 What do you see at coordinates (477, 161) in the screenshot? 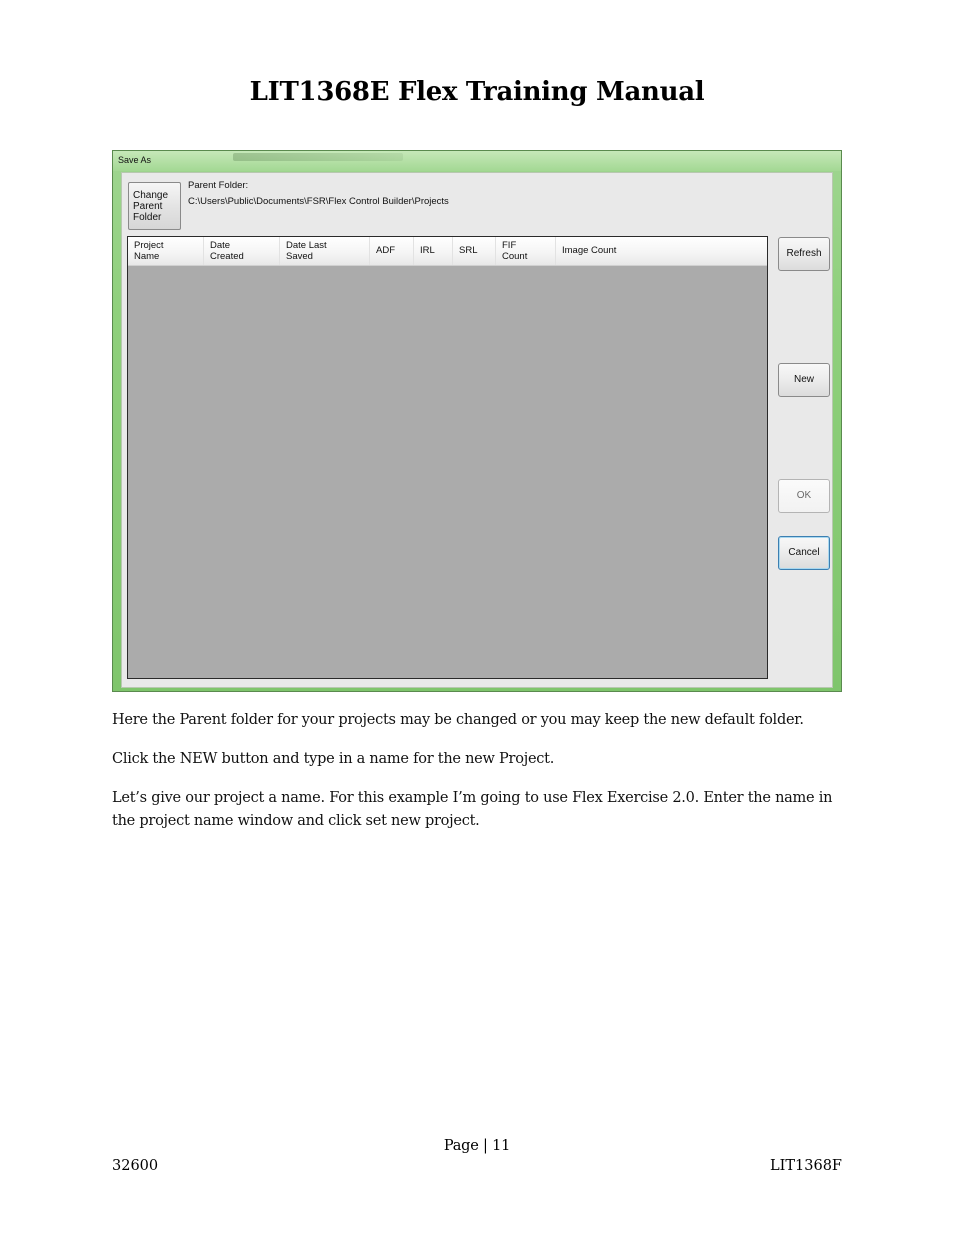
I see `dialog-titlebar: Save As` at bounding box center [477, 161].